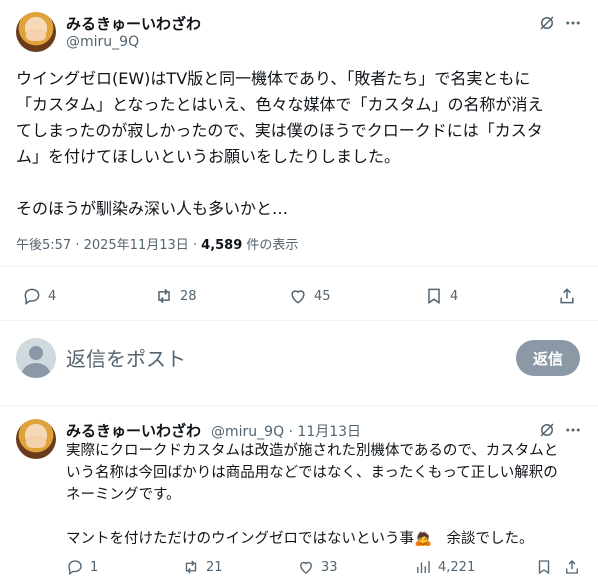  Describe the element at coordinates (52, 296) in the screenshot. I see `reply-count: 4` at that location.